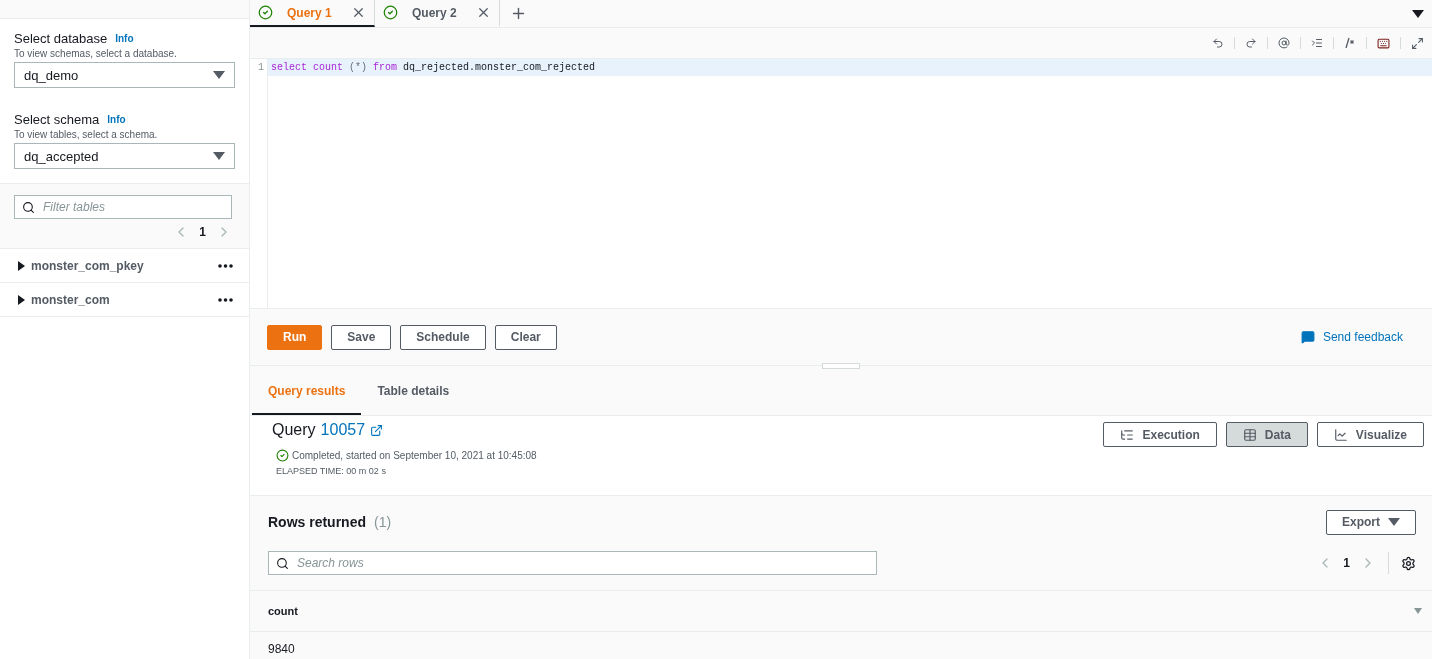  What do you see at coordinates (294, 430) in the screenshot?
I see `query-title: Query` at bounding box center [294, 430].